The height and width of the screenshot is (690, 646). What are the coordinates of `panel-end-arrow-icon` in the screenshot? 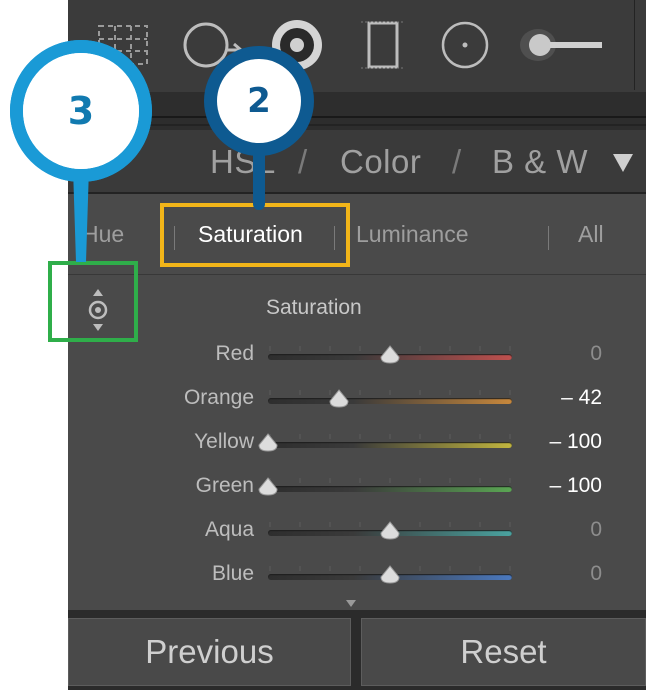 It's located at (351, 603).